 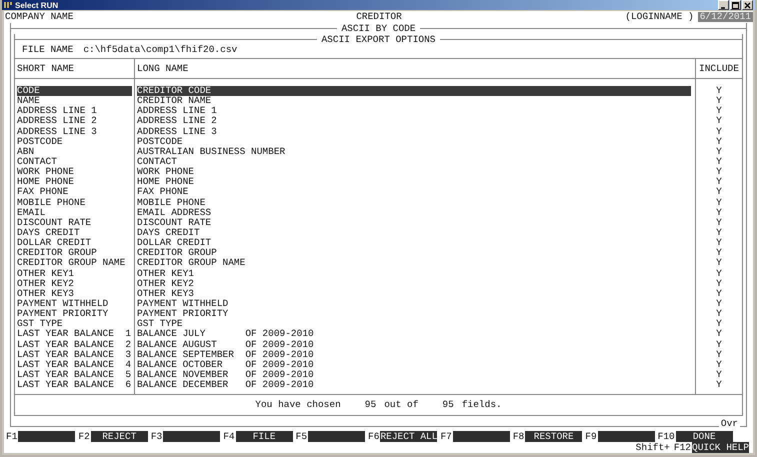 I want to click on long-name-cell: DOLLAR CREDIT, so click(x=414, y=243).